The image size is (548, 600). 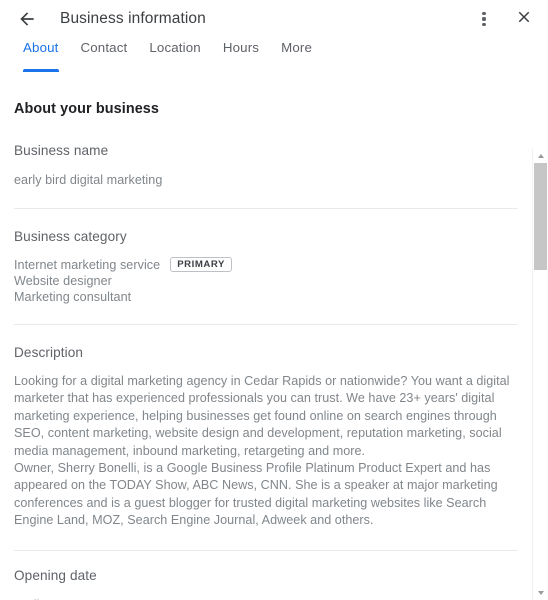 What do you see at coordinates (266, 296) in the screenshot?
I see `list-item: Marketing consultant` at bounding box center [266, 296].